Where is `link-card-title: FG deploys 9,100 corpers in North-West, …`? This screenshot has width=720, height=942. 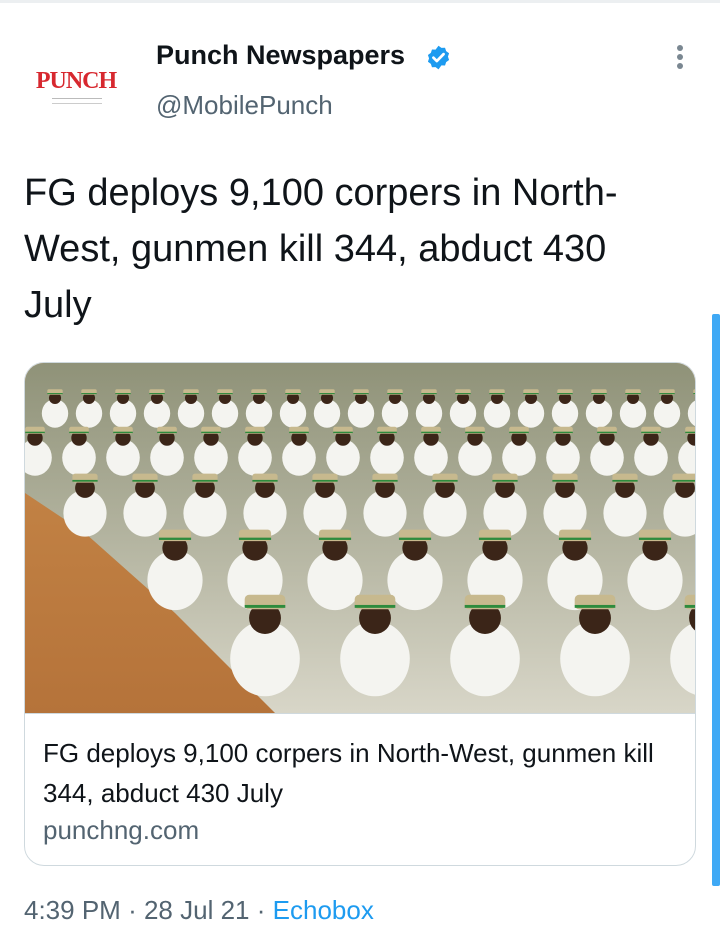
link-card-title: FG deploys 9,100 corpers in North-West, … is located at coordinates (348, 773).